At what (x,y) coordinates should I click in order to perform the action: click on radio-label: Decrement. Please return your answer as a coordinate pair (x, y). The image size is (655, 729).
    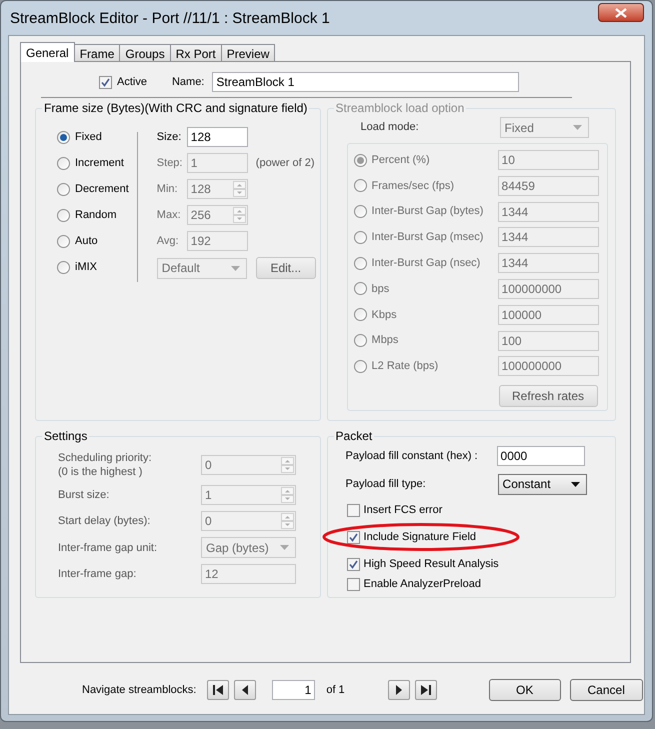
    Looking at the image, I should click on (102, 190).